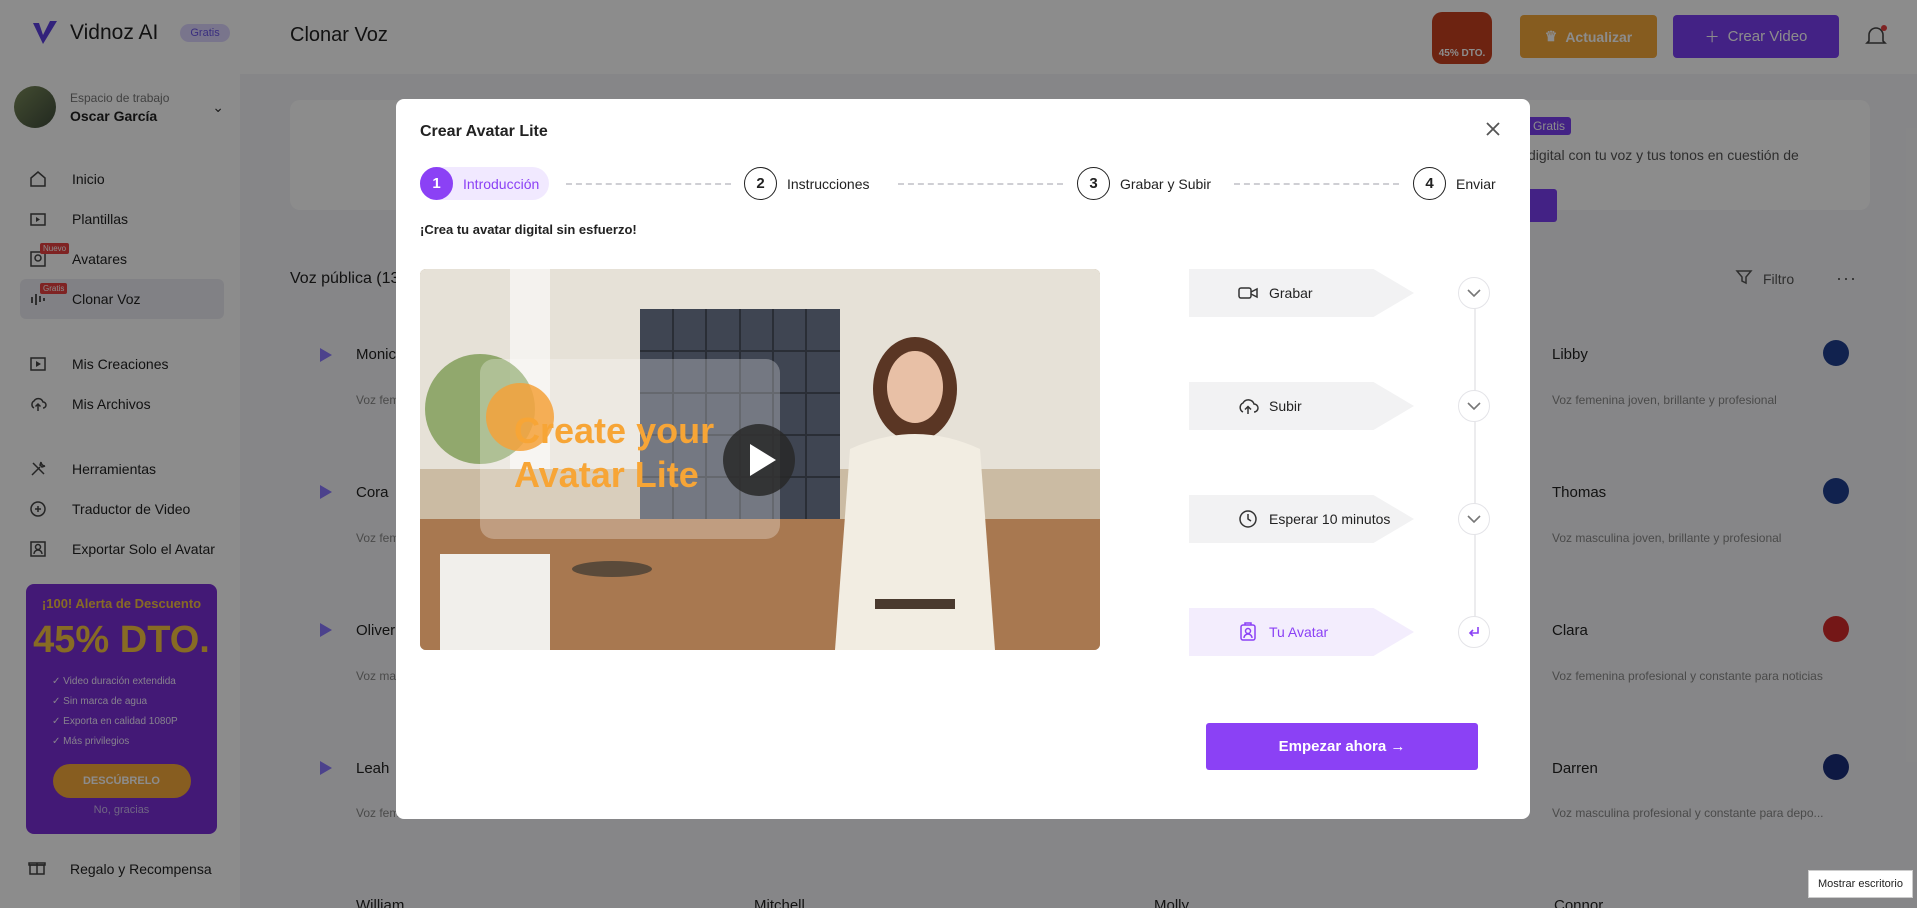  Describe the element at coordinates (828, 183) in the screenshot. I see `step-label: Instrucciones` at that location.